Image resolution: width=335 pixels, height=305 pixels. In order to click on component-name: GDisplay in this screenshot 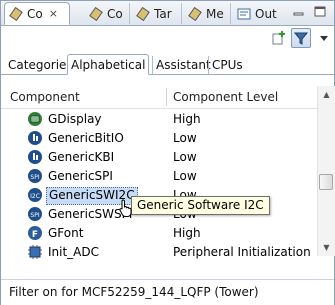, I will do `click(75, 119)`.